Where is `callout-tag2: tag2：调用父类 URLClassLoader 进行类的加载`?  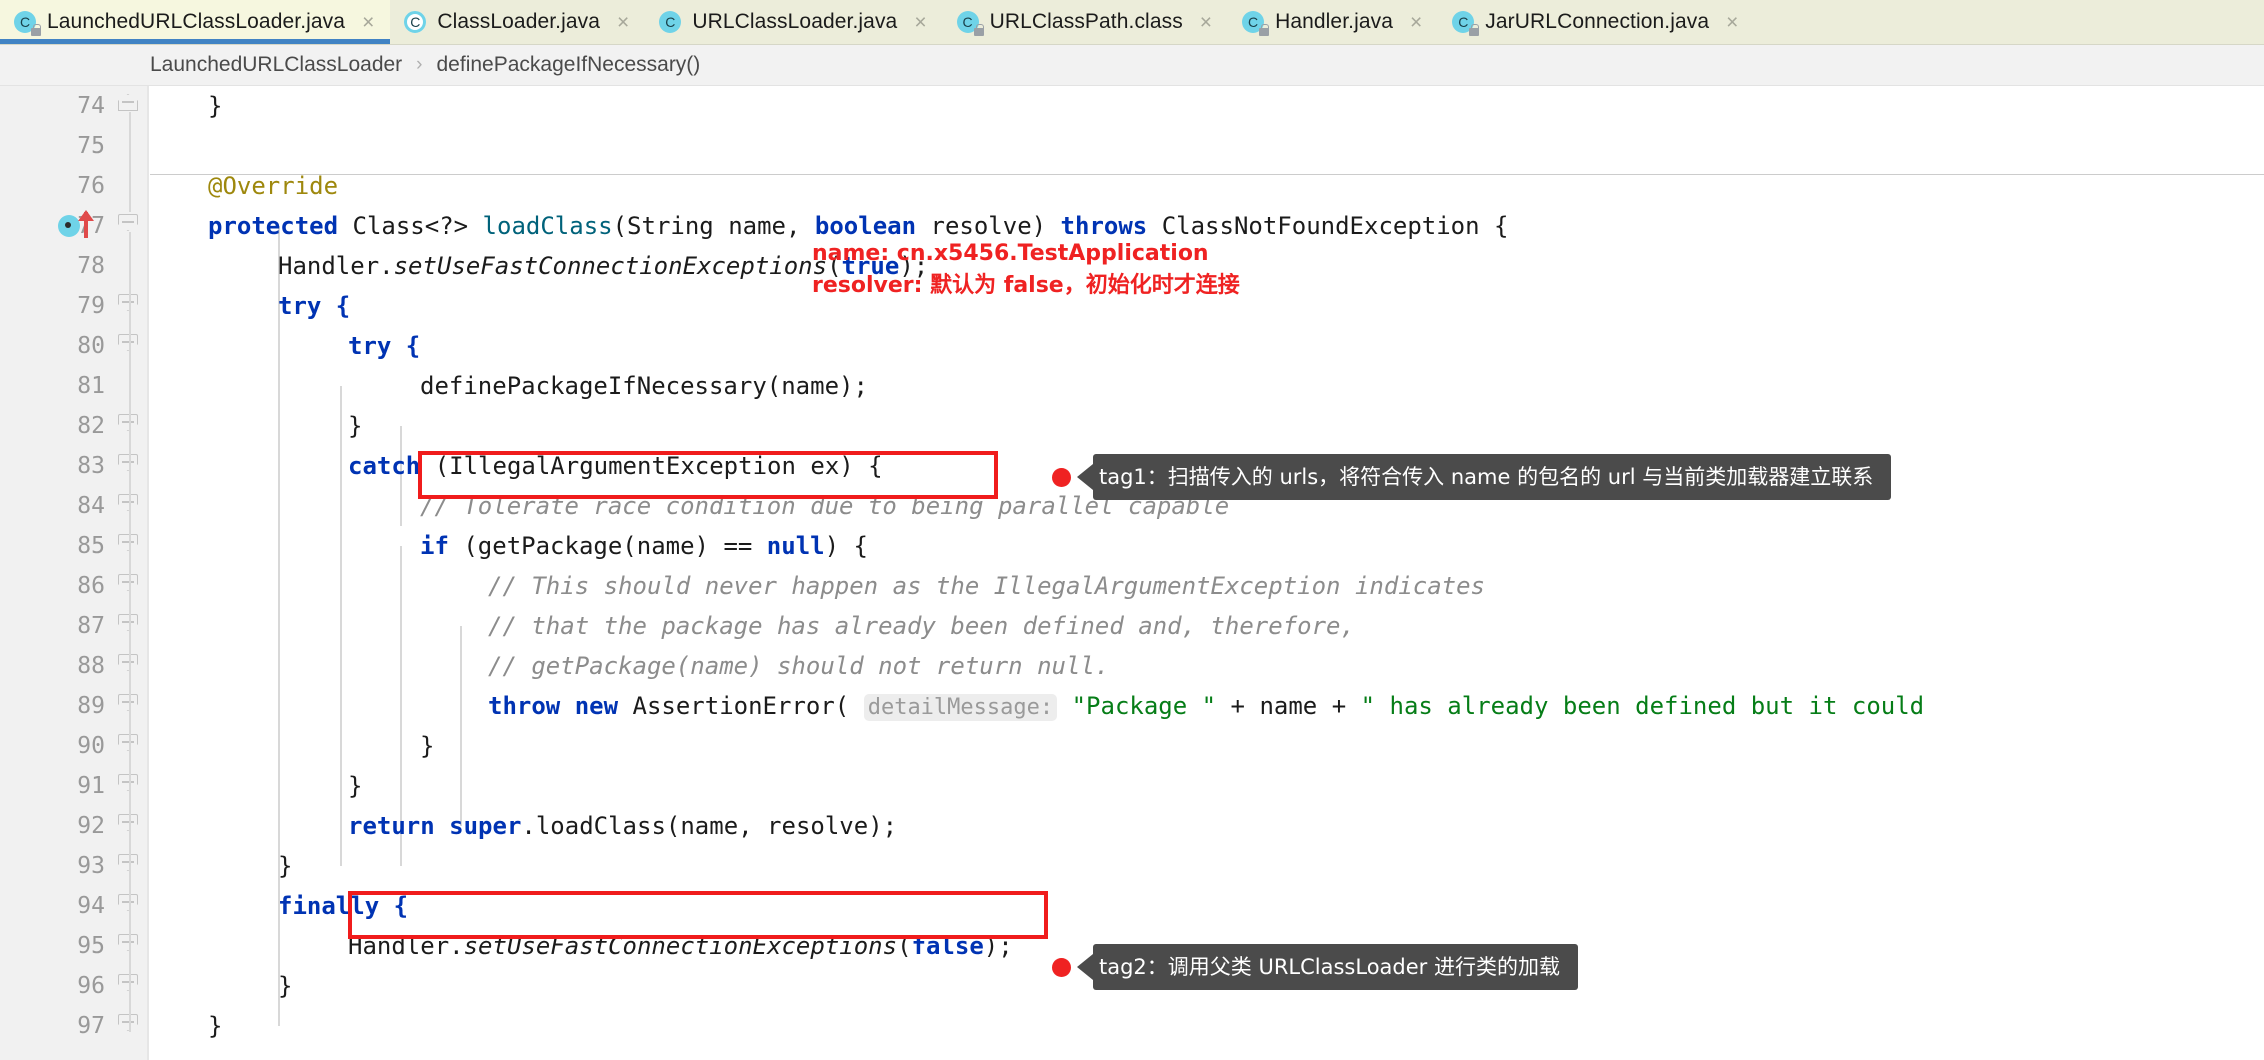
callout-tag2: tag2：调用父类 URLClassLoader 进行类的加载 is located at coordinates (1315, 967).